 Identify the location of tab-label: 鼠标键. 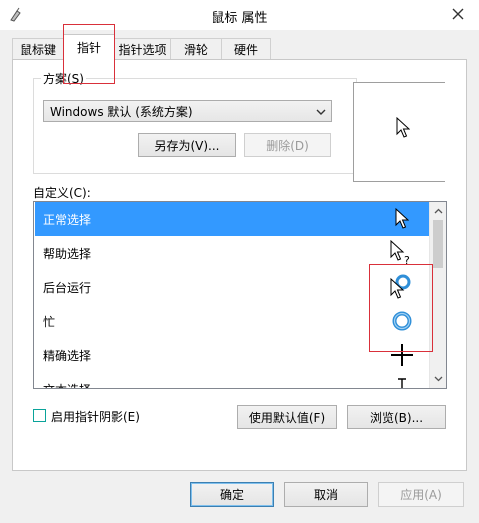
(37, 49).